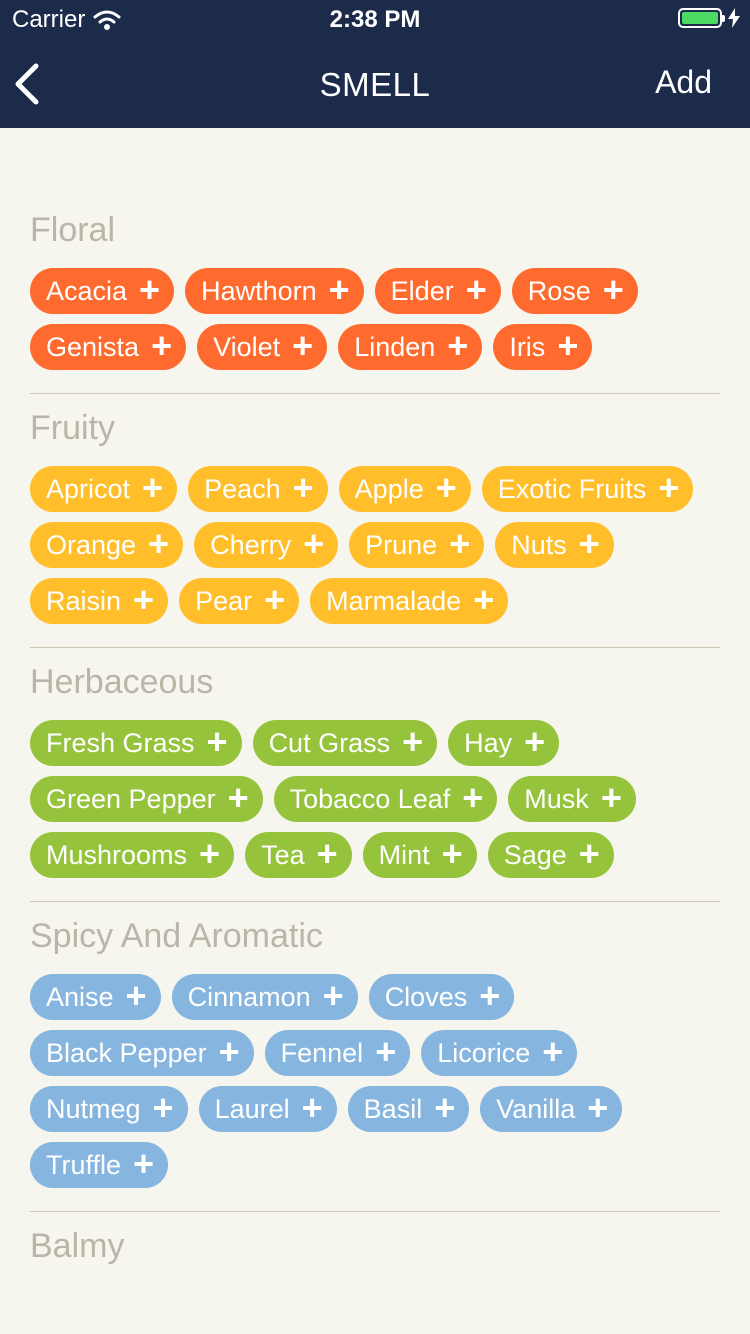  I want to click on aroma-tag-marmalade: Marmalade +, so click(409, 601).